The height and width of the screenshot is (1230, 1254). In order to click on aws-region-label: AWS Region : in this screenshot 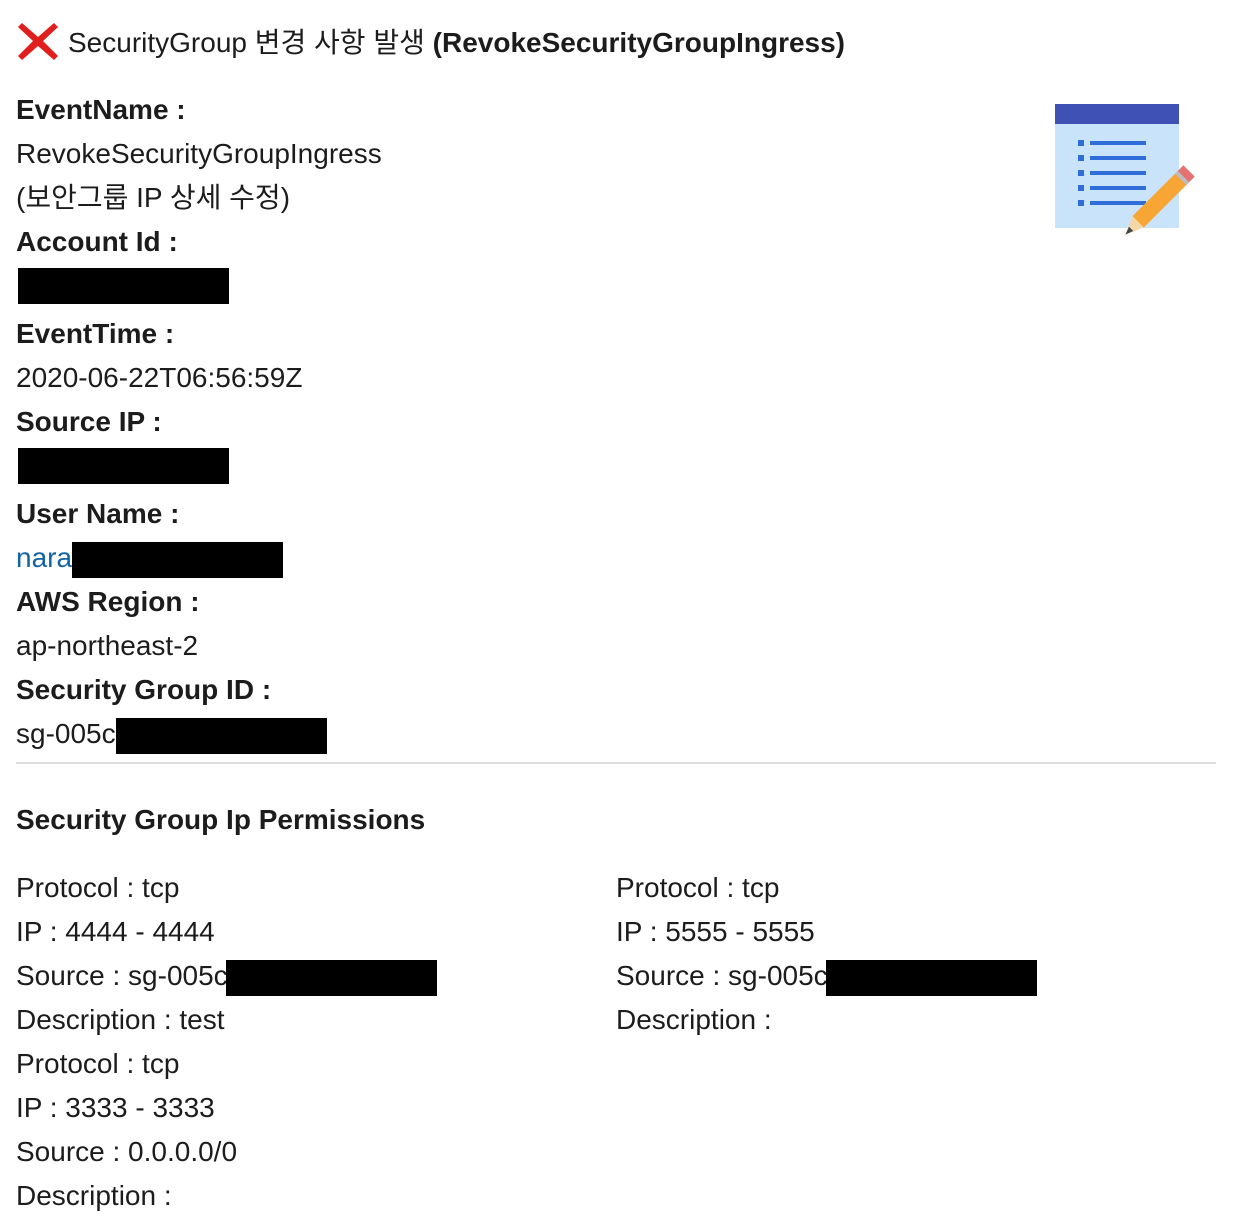, I will do `click(108, 601)`.